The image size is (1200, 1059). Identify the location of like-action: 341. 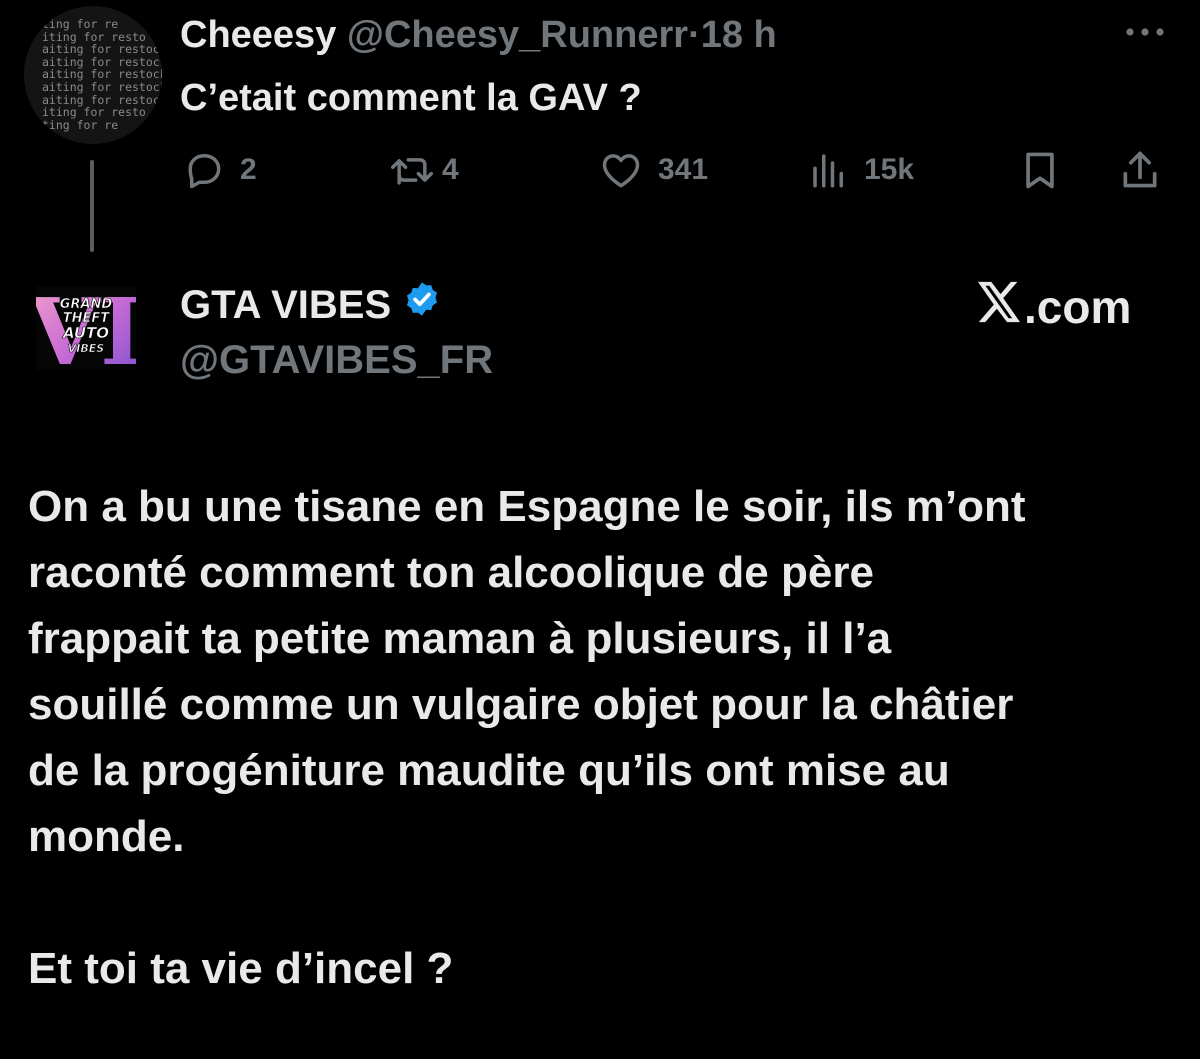
(653, 170).